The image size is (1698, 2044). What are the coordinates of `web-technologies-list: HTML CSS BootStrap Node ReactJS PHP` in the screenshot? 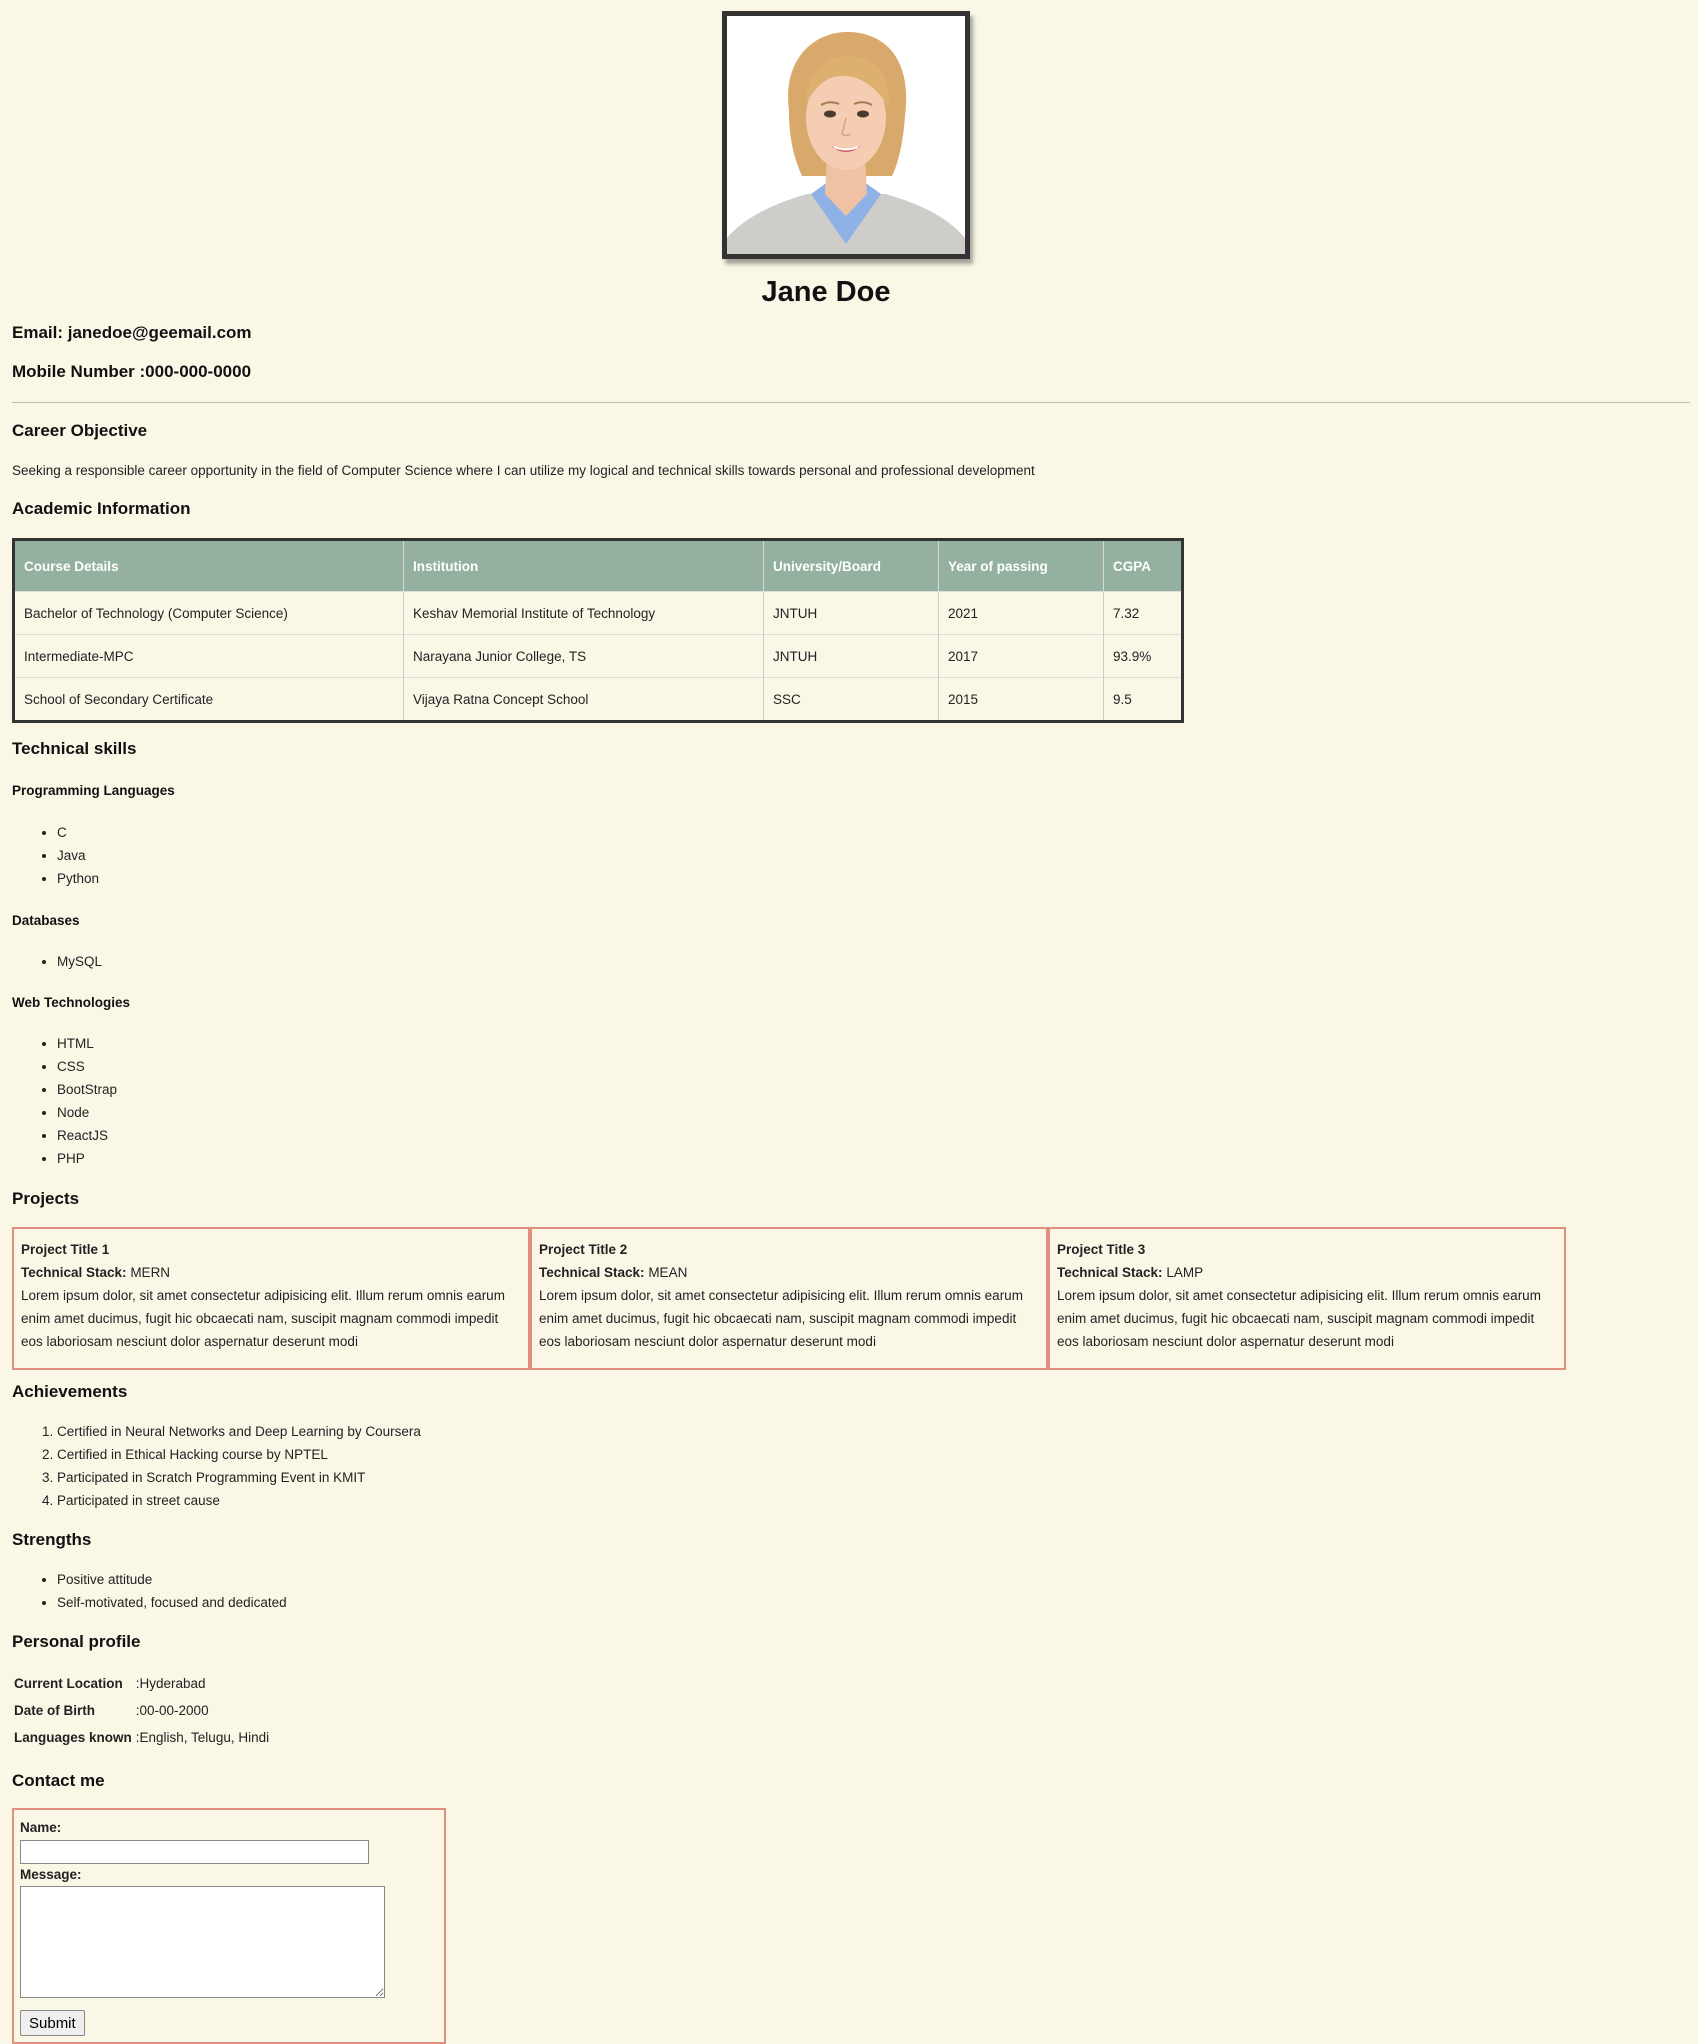 It's located at (58, 1101).